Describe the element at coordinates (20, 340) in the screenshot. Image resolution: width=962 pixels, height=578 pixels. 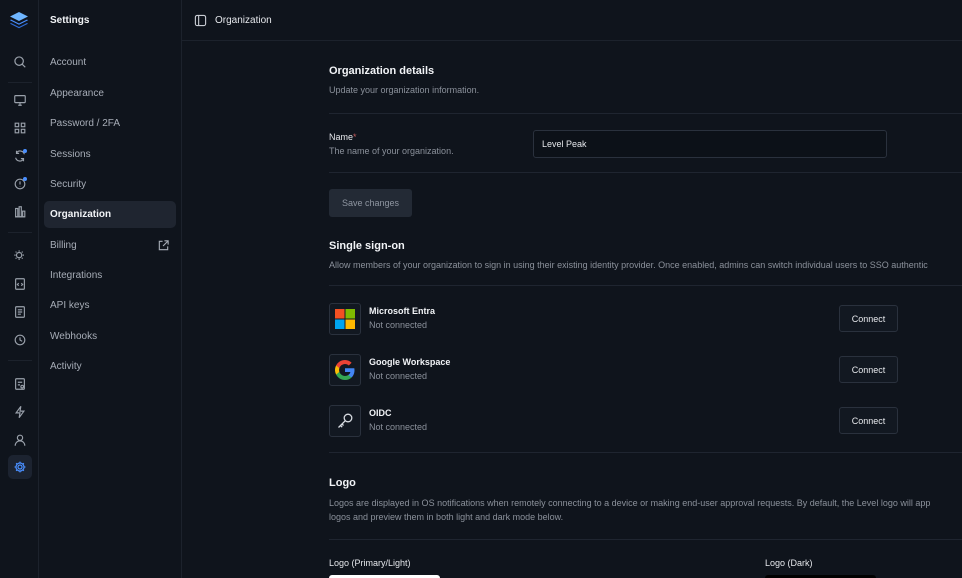
I see `history-icon` at that location.